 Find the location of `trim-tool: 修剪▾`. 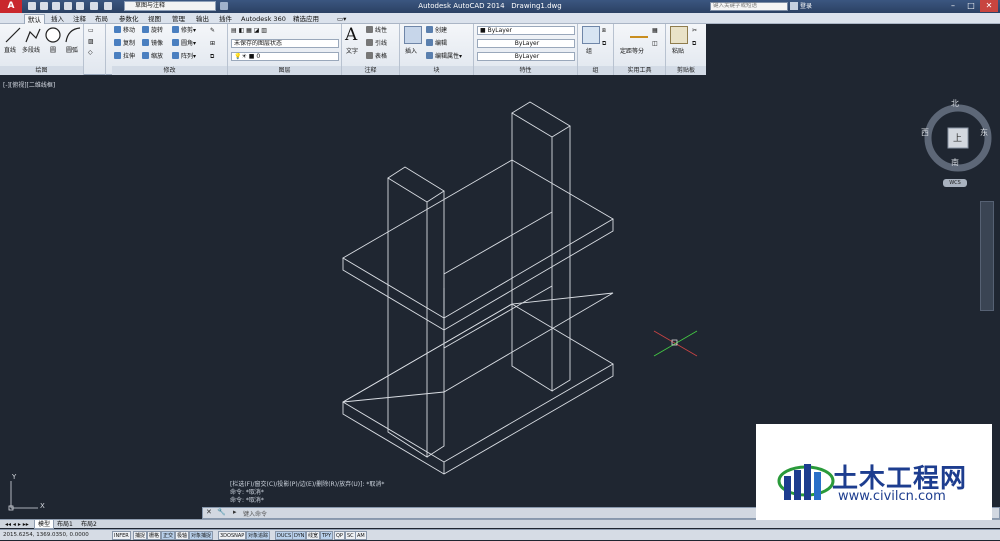

trim-tool: 修剪▾ is located at coordinates (184, 30).